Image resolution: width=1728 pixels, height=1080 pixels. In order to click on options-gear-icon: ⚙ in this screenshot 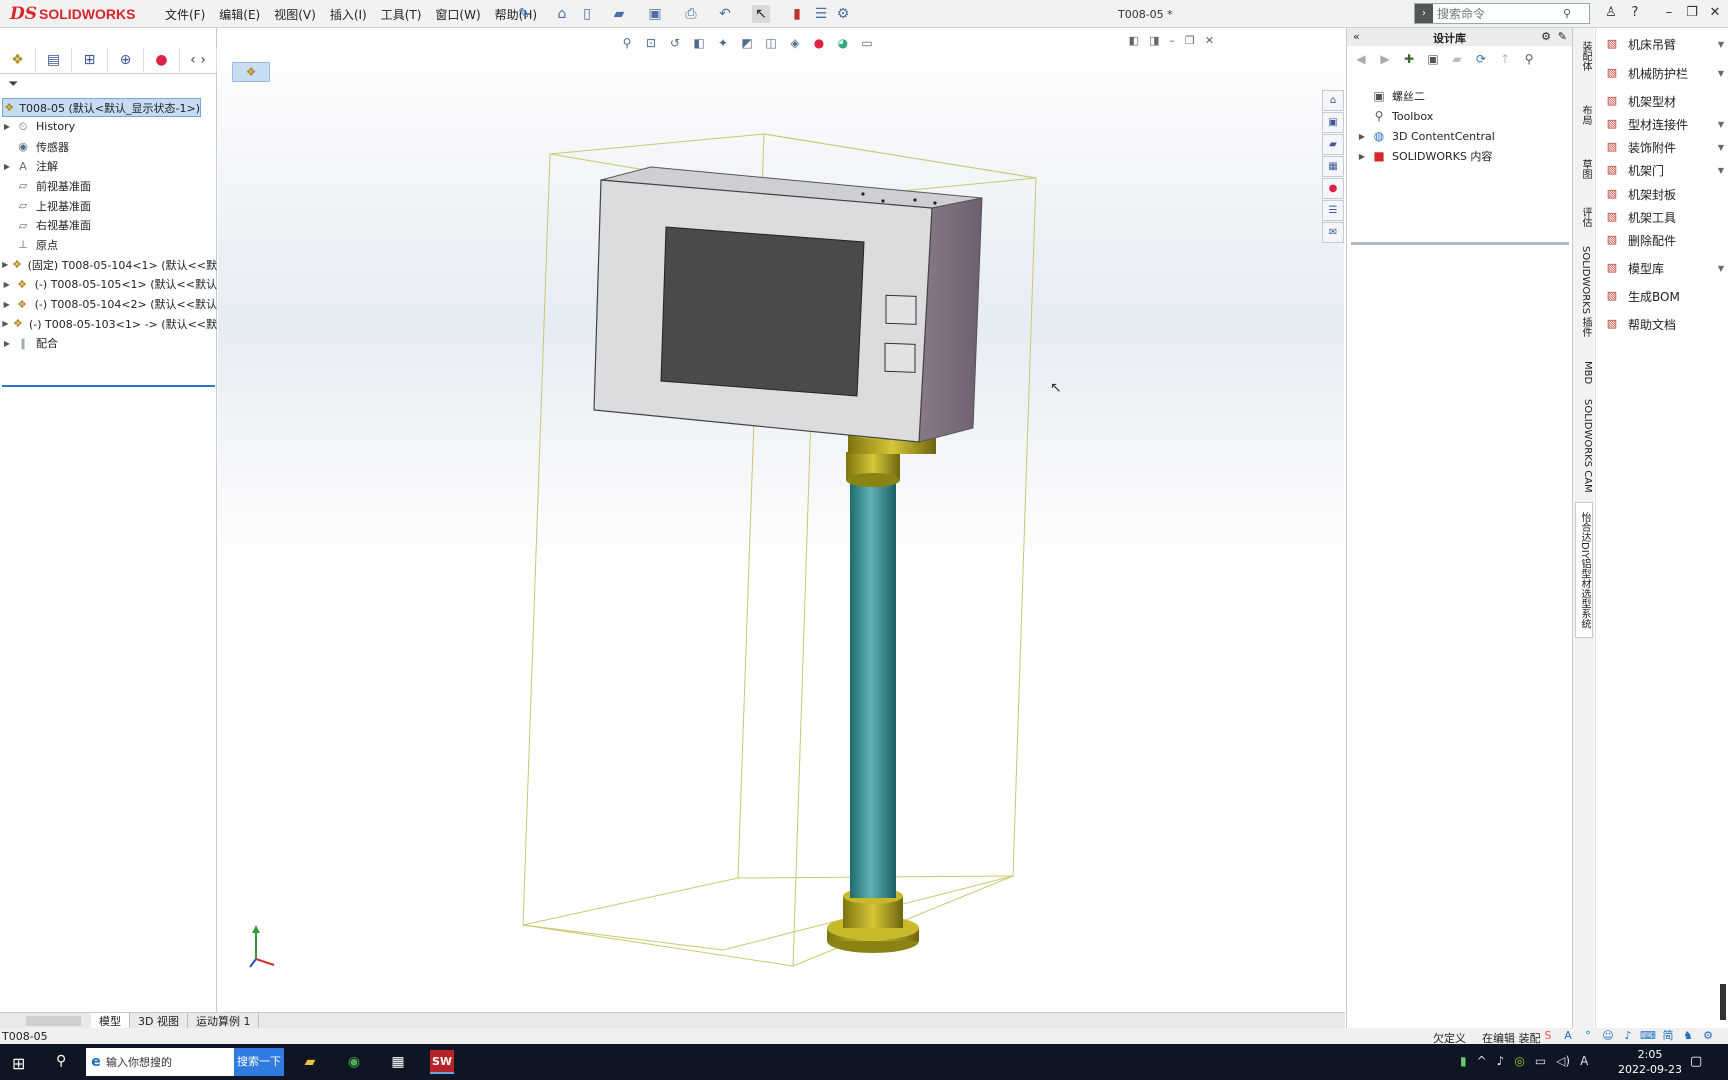, I will do `click(843, 14)`.